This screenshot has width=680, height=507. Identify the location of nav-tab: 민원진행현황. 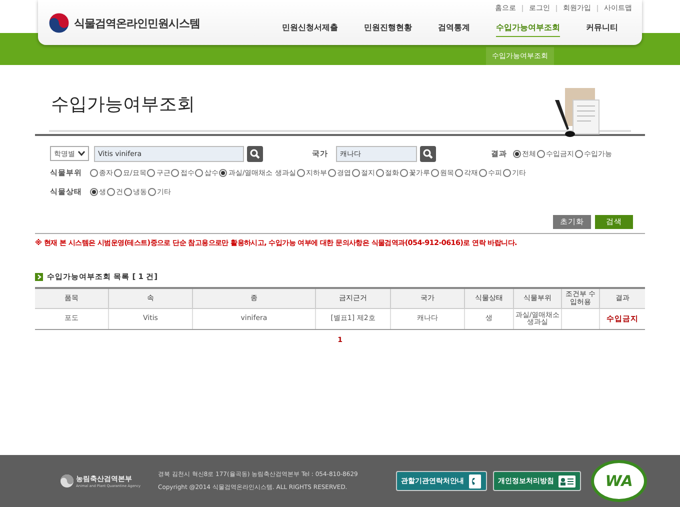
(388, 28).